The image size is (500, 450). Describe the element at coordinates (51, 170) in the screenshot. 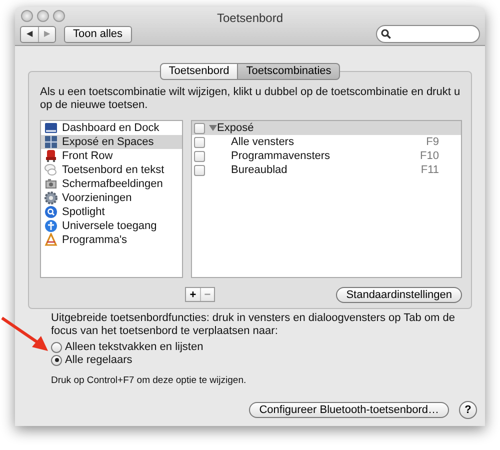

I see `speech-bubble-icon` at that location.